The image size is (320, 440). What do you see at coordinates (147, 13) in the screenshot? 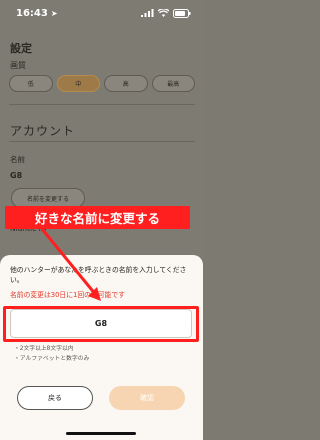
I see `signal-icon` at bounding box center [147, 13].